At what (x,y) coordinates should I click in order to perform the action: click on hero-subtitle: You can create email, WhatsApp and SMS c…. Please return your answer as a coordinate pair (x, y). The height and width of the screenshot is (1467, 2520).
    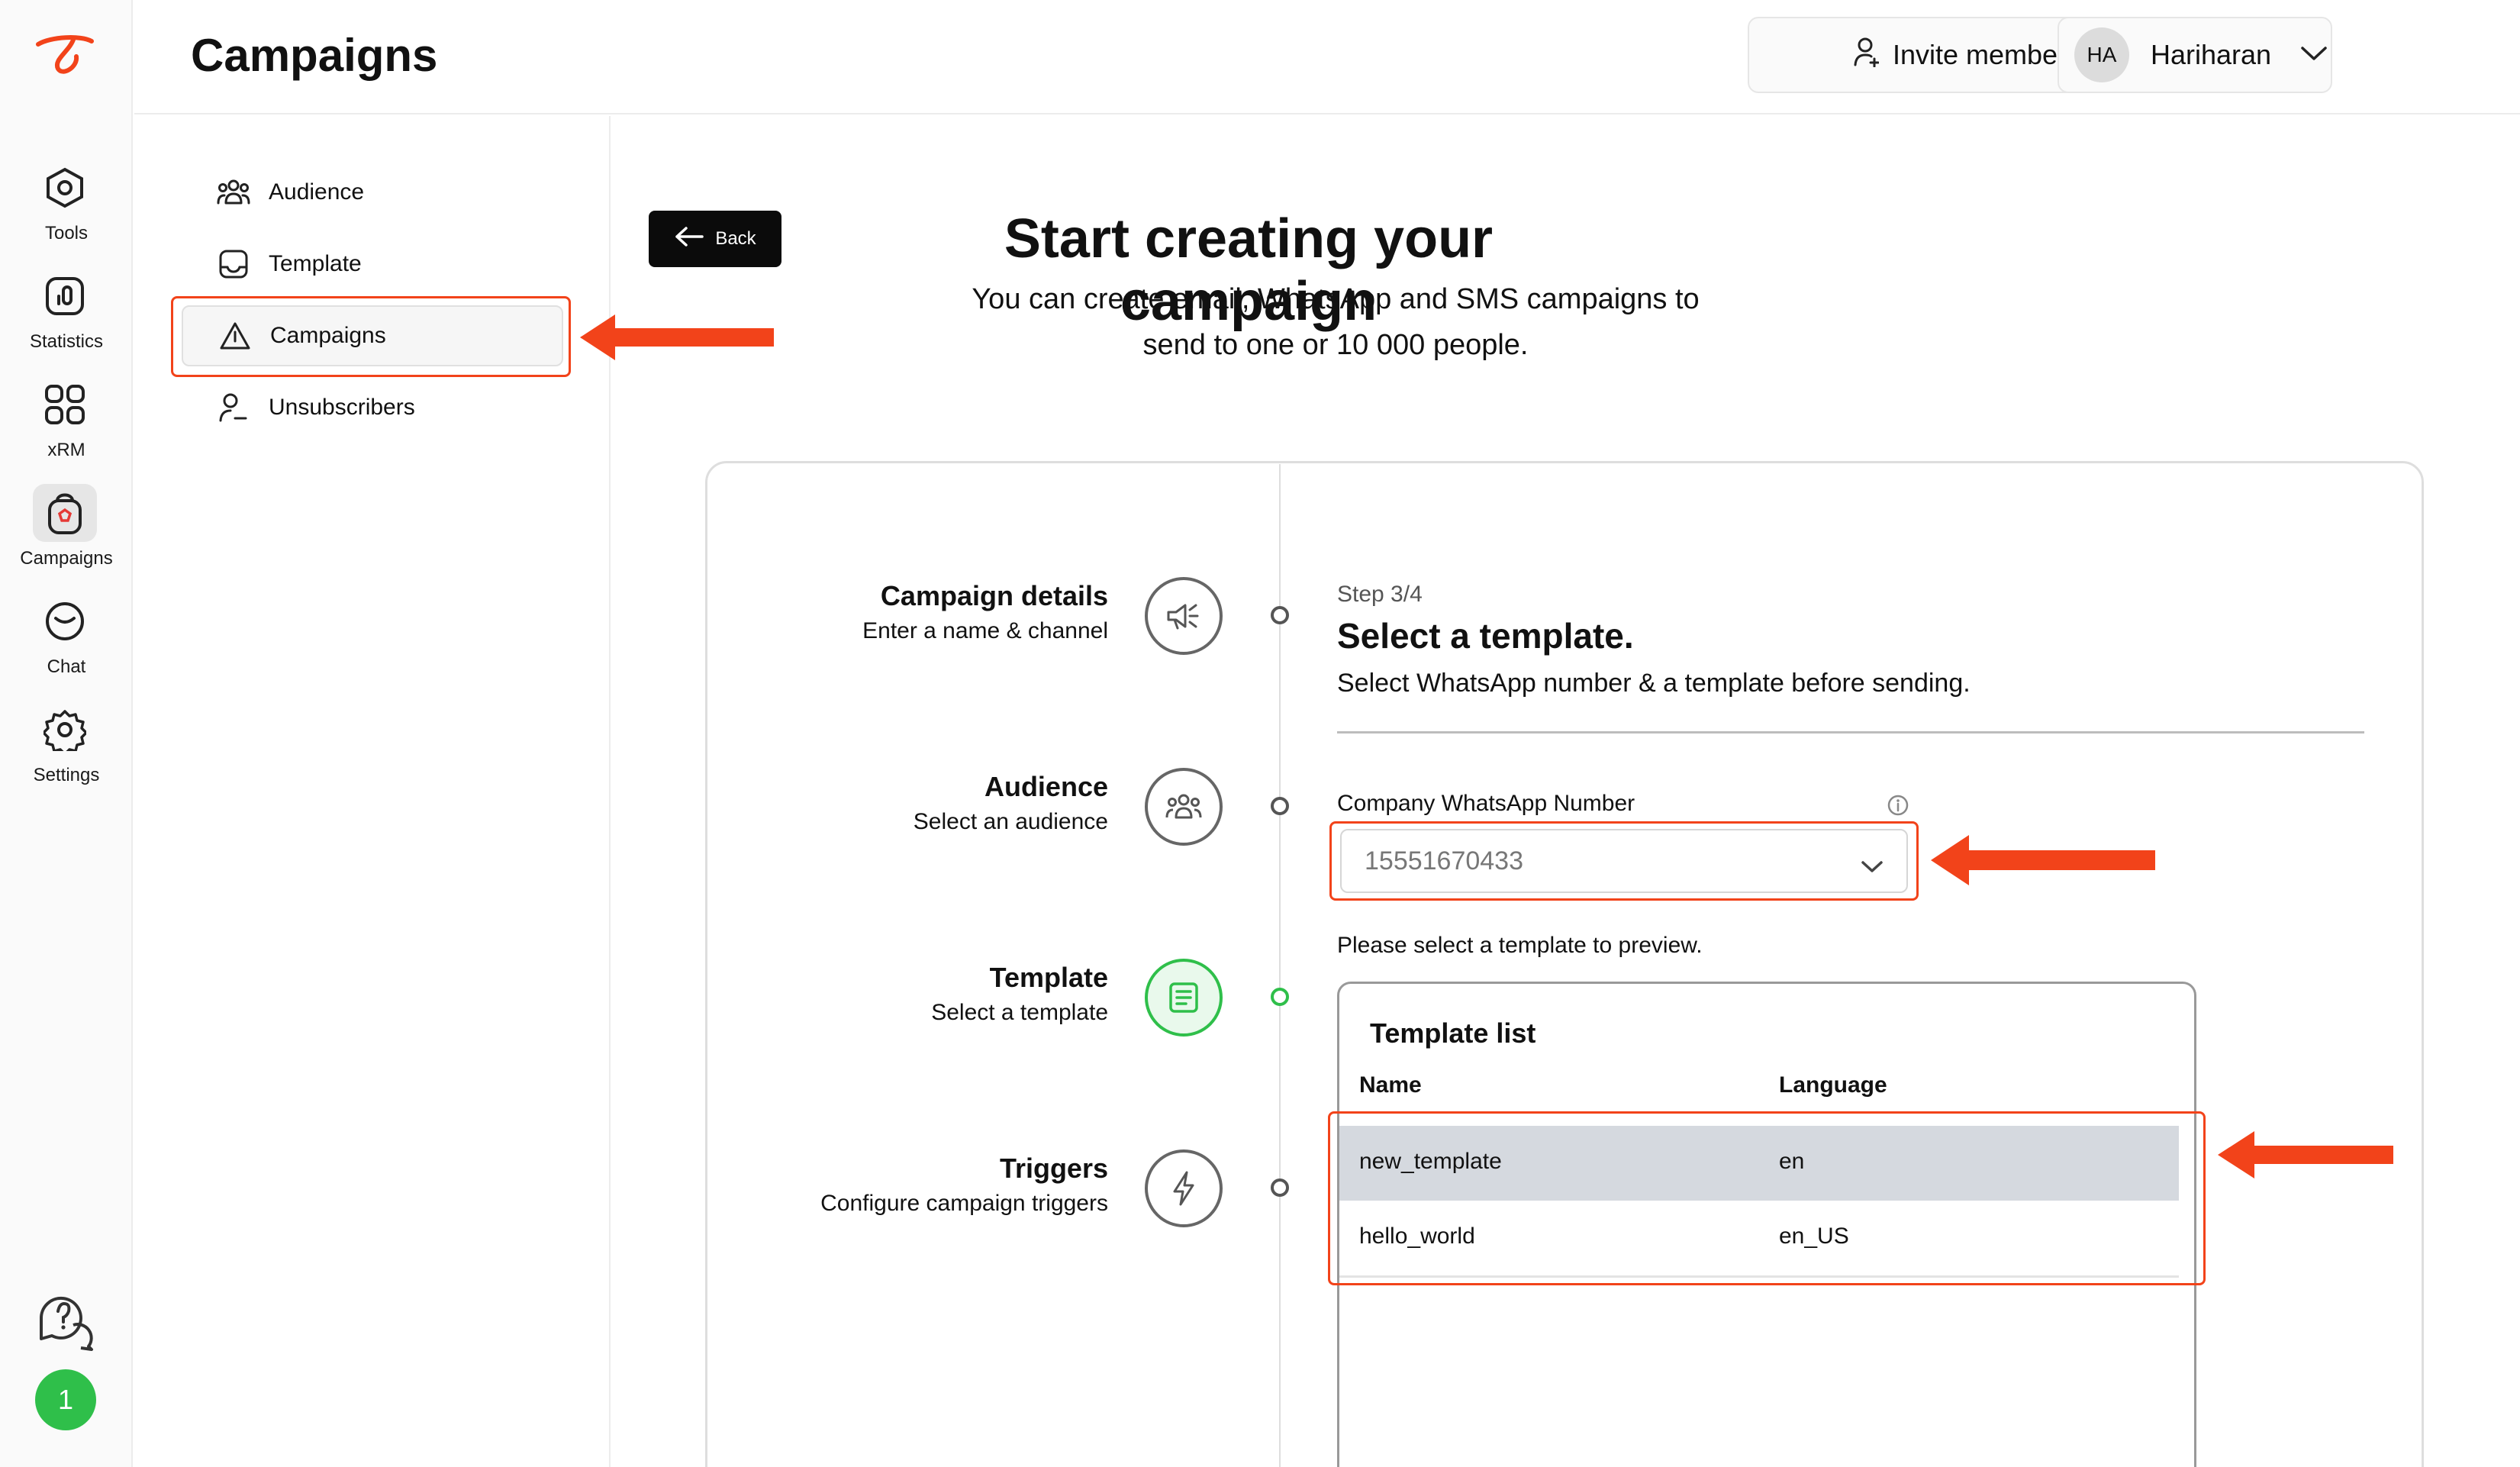
    Looking at the image, I should click on (1335, 322).